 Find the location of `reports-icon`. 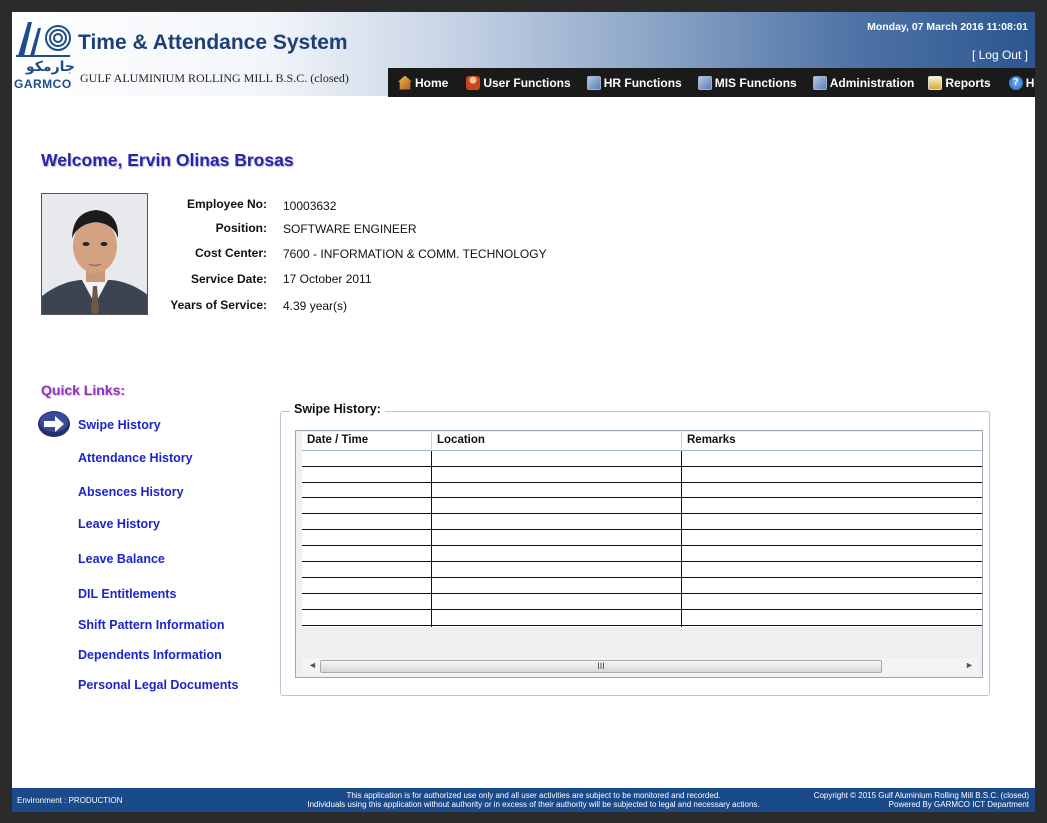

reports-icon is located at coordinates (935, 82).